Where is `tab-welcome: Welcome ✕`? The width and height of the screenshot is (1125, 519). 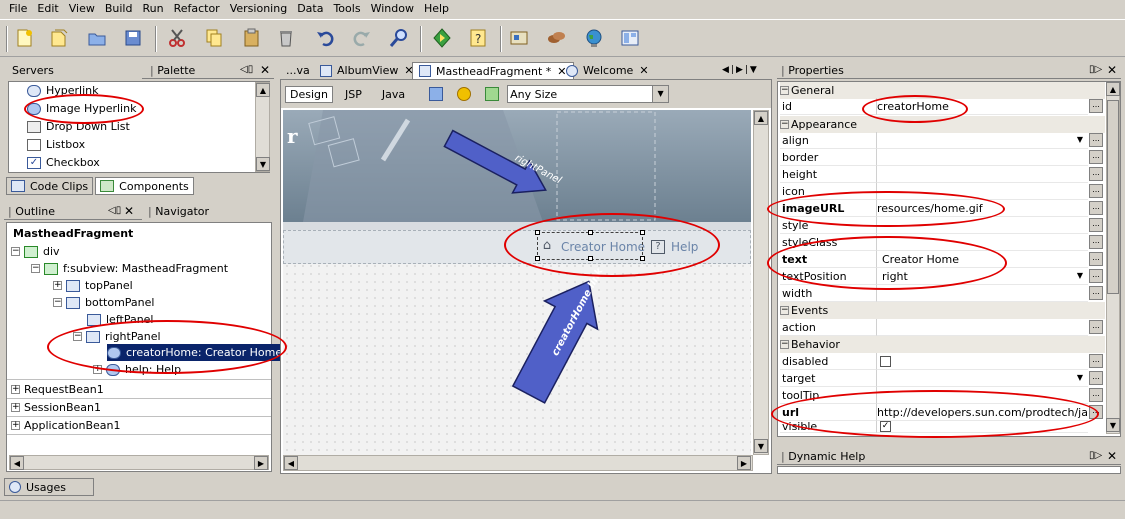
tab-welcome: Welcome ✕ is located at coordinates (607, 70).